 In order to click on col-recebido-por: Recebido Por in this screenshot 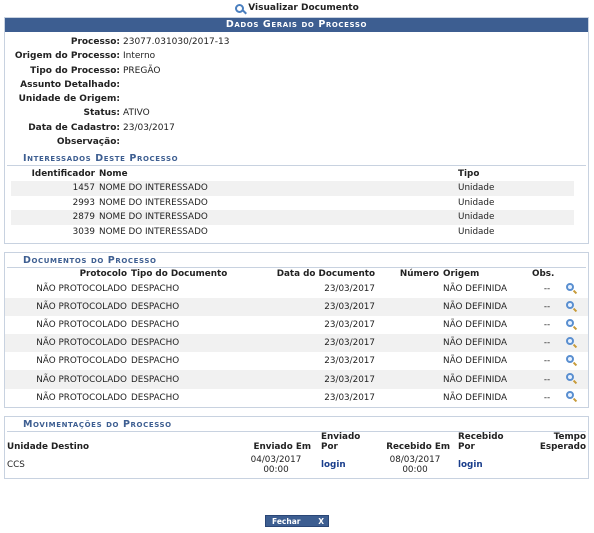, I will do `click(486, 442)`.